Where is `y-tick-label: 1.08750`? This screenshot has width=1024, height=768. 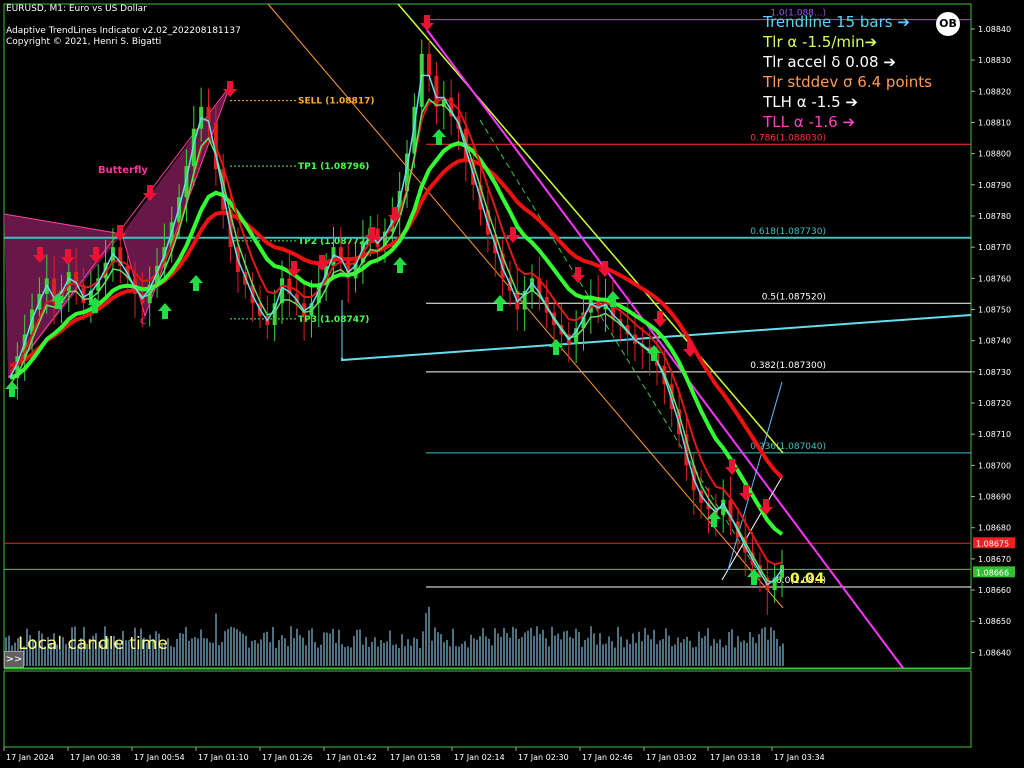
y-tick-label: 1.08750 is located at coordinates (994, 310).